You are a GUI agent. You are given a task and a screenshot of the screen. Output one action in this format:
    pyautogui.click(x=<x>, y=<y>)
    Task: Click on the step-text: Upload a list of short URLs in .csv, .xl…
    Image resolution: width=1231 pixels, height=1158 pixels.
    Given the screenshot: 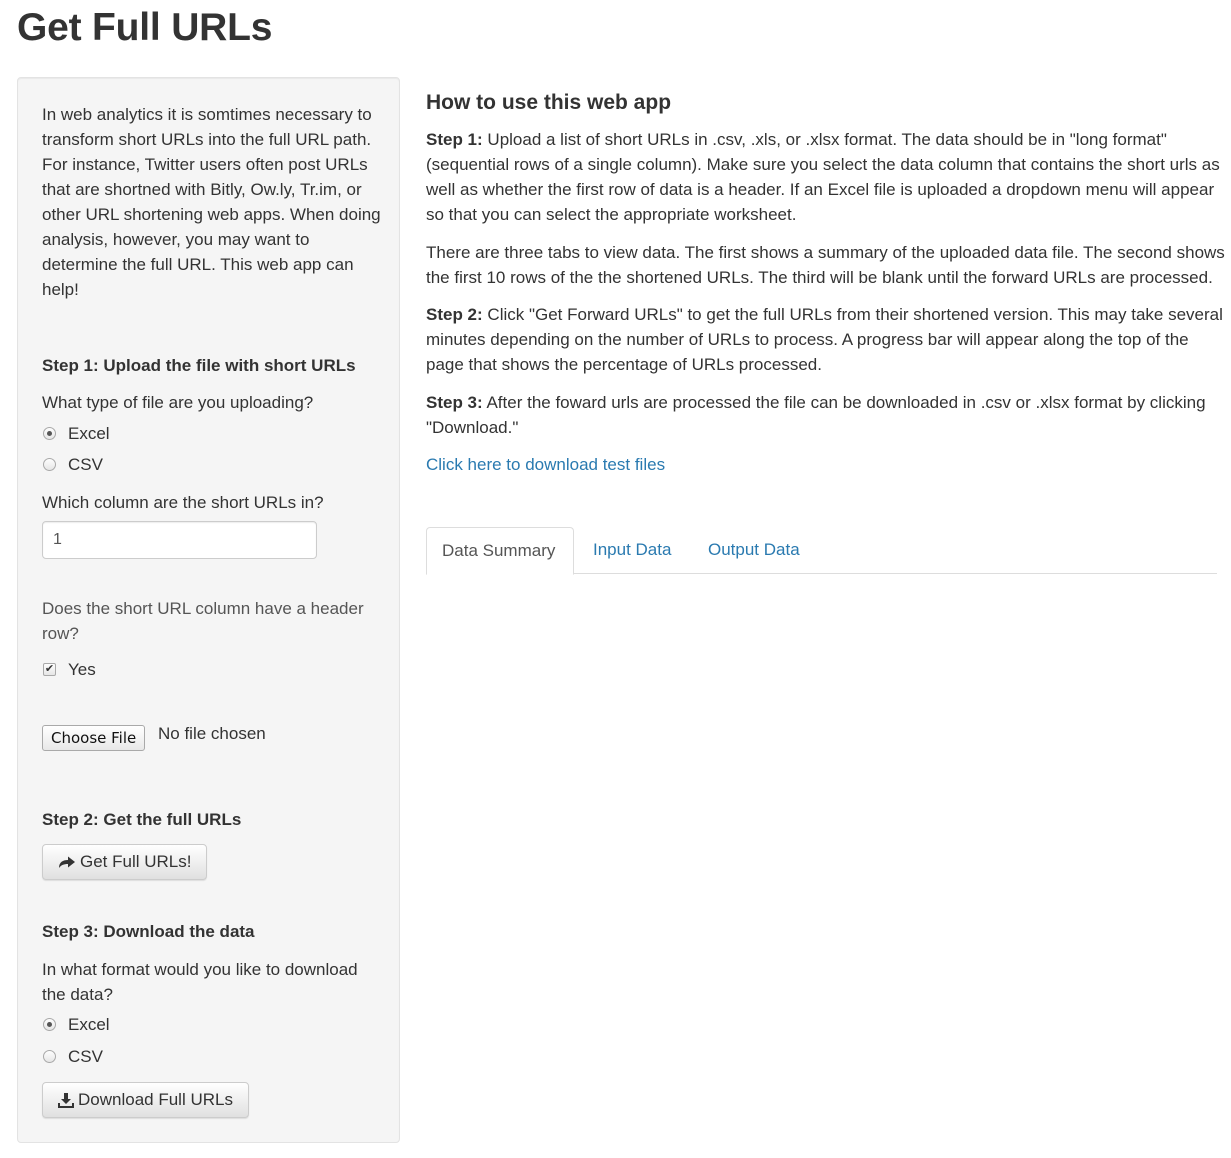 What is the action you would take?
    pyautogui.click(x=823, y=177)
    